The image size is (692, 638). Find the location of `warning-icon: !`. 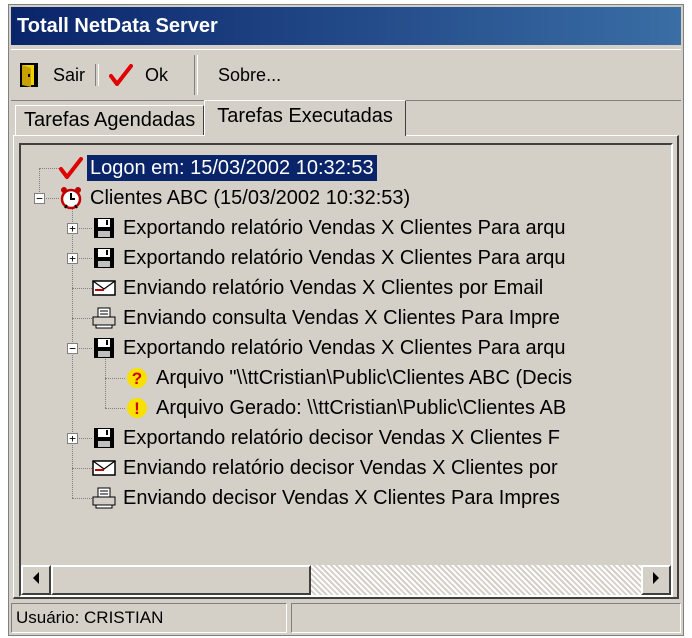

warning-icon: ! is located at coordinates (137, 408).